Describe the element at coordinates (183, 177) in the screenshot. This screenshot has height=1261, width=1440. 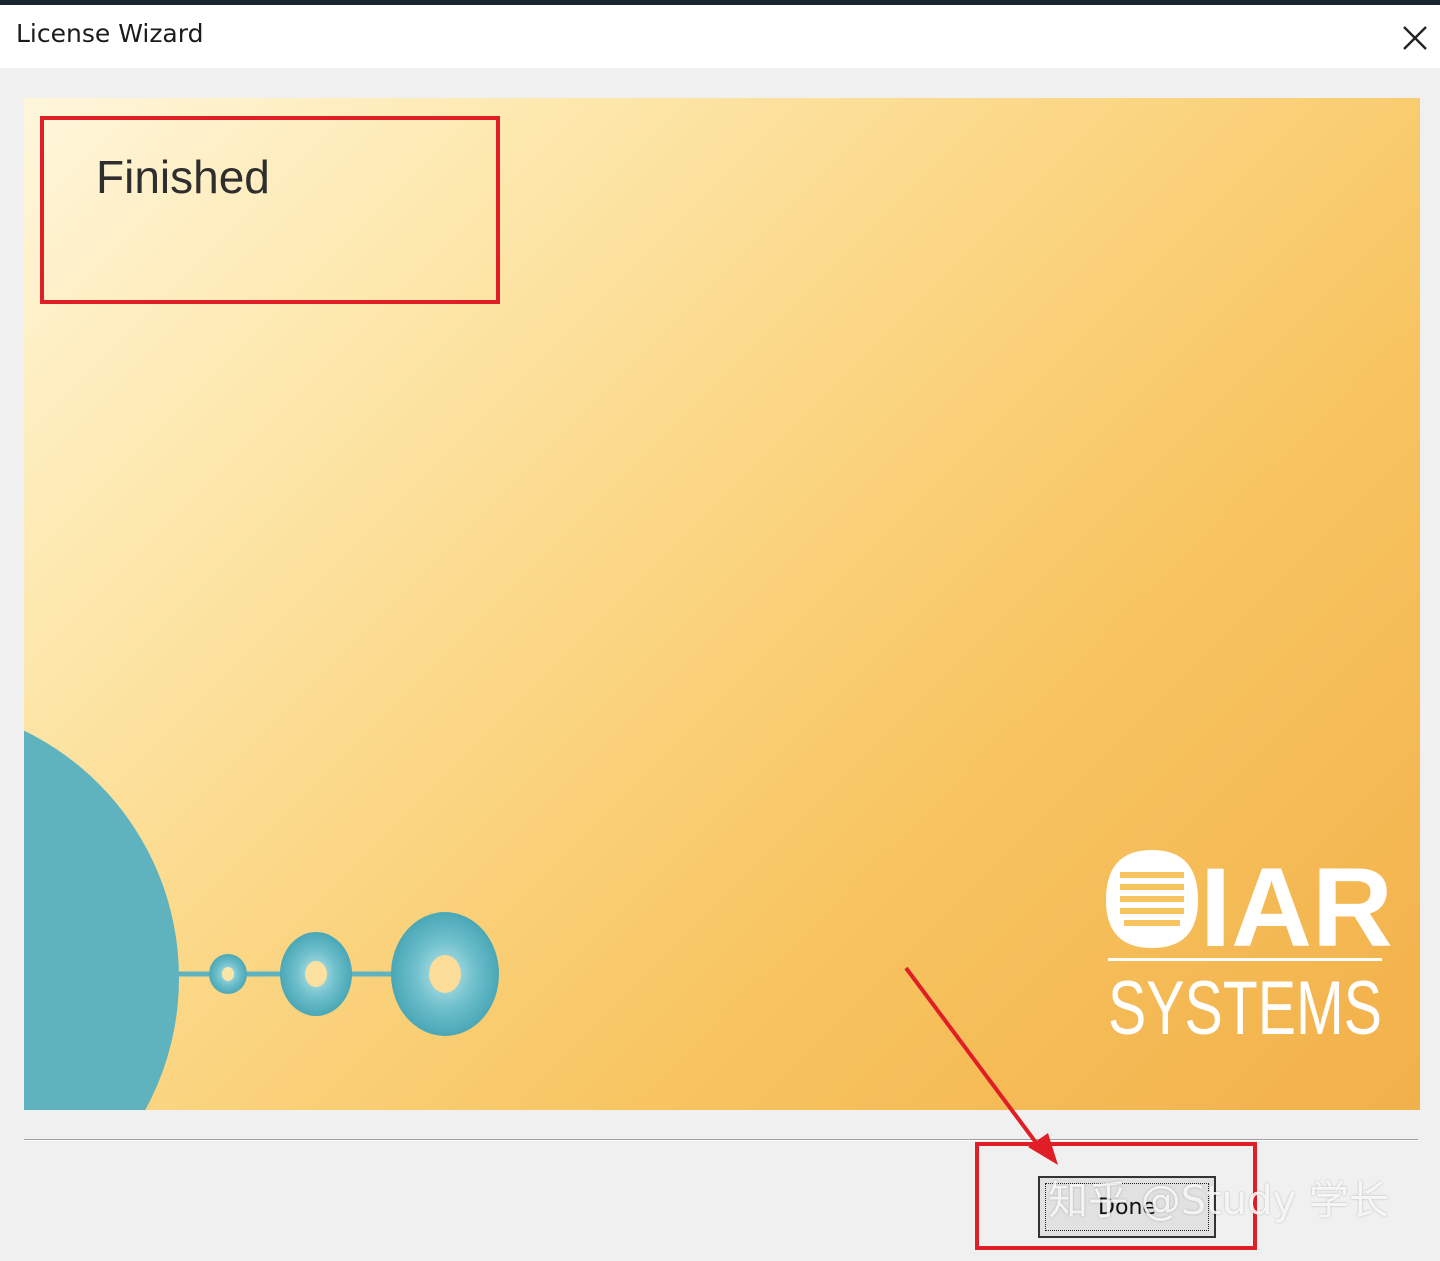
I see `page-heading: Finished` at that location.